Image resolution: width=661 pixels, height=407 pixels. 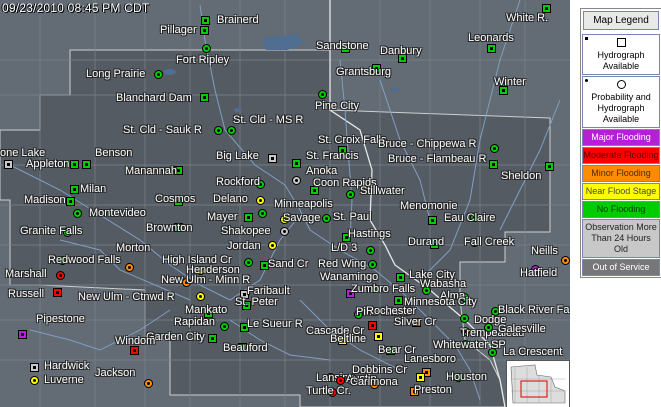 I want to click on gauge-marker-austin, so click(x=340, y=380).